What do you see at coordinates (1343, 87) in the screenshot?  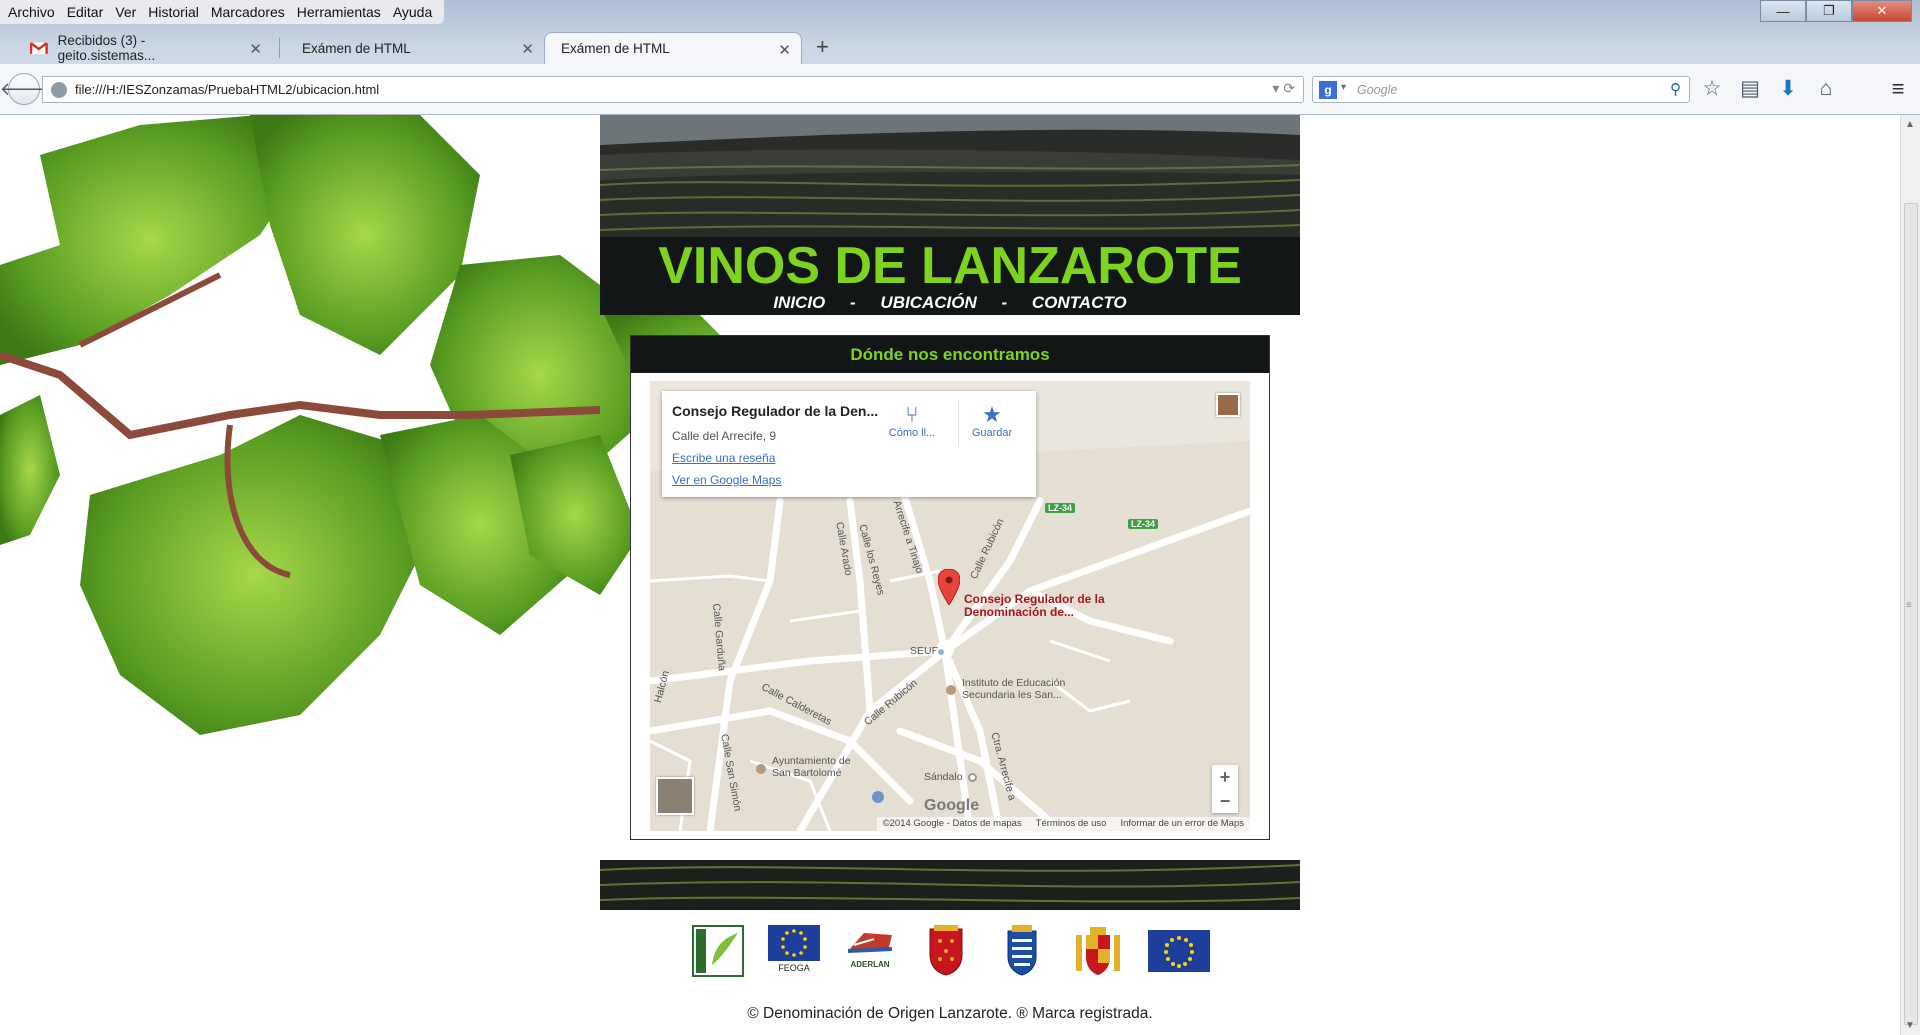 I see `engine-dropdown-icon: ▾` at bounding box center [1343, 87].